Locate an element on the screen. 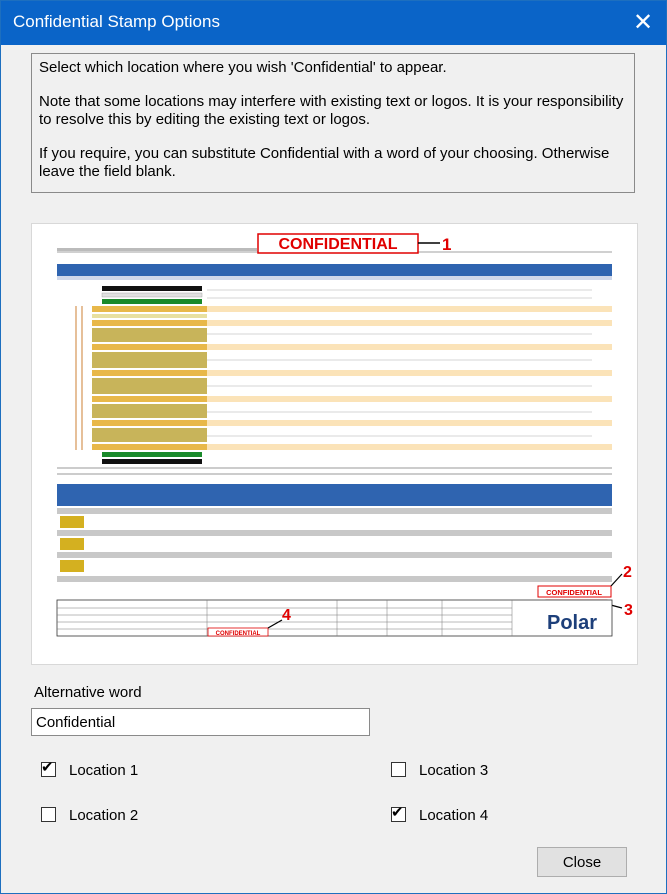 The image size is (667, 894). marker-1: 1 is located at coordinates (446, 244).